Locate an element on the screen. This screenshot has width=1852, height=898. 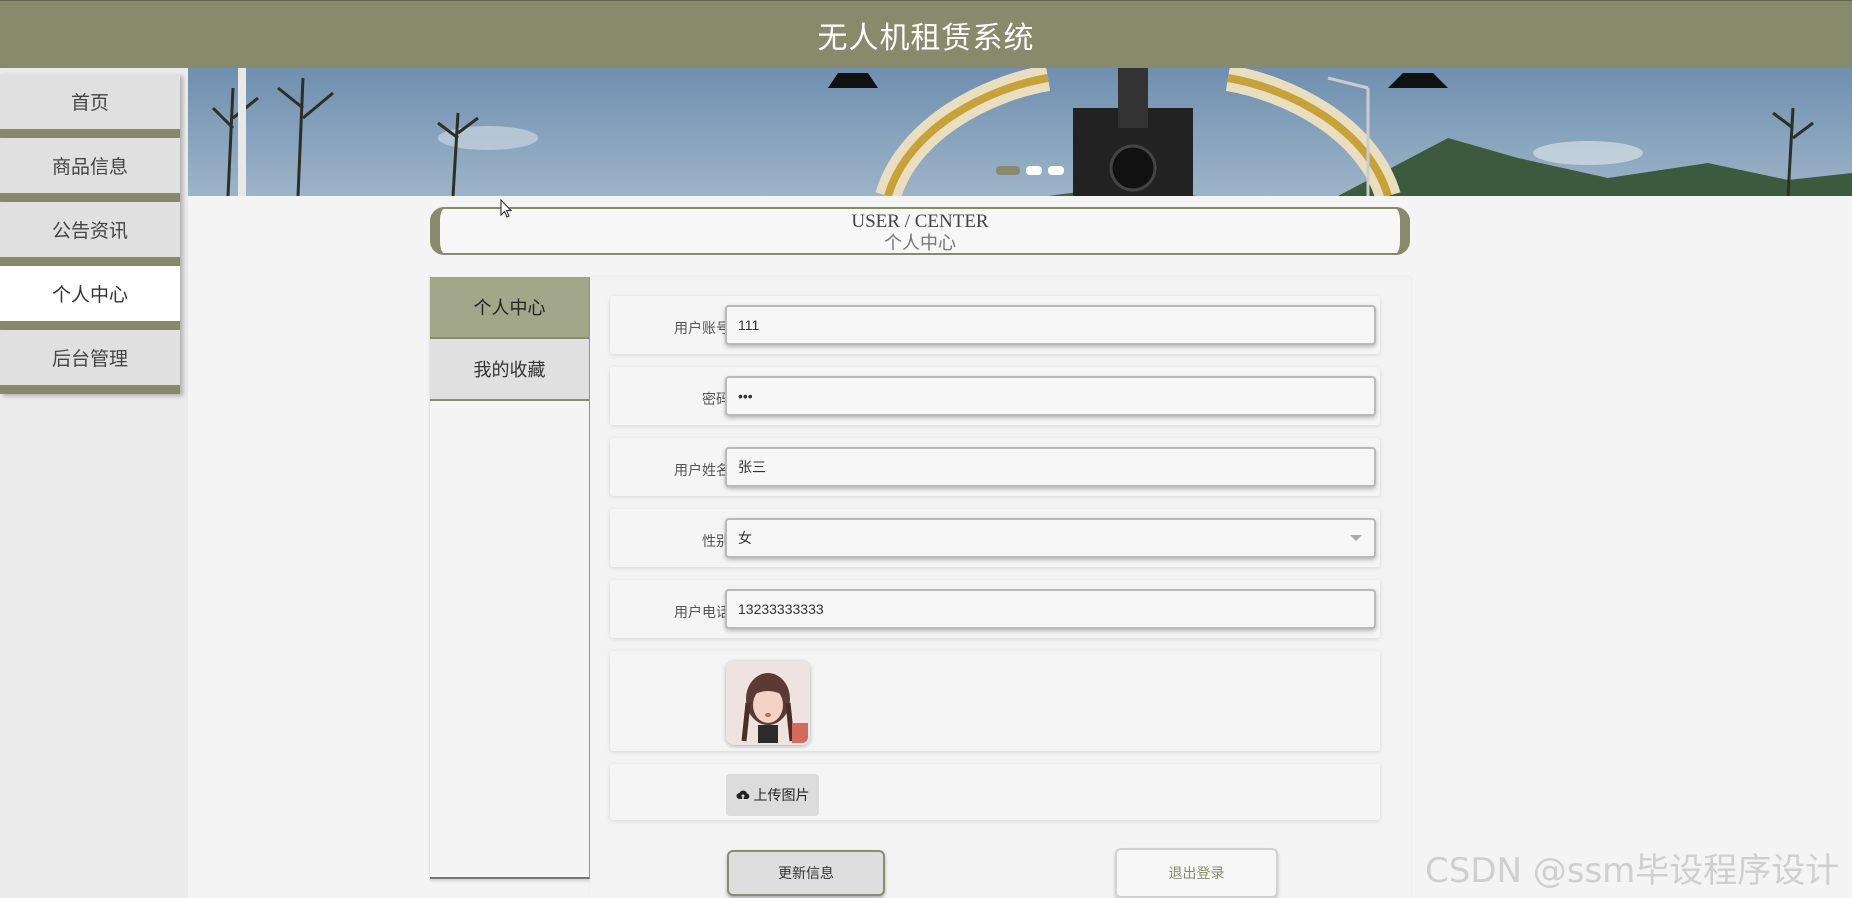
nav-item-products: 商品信息 is located at coordinates (90, 170).